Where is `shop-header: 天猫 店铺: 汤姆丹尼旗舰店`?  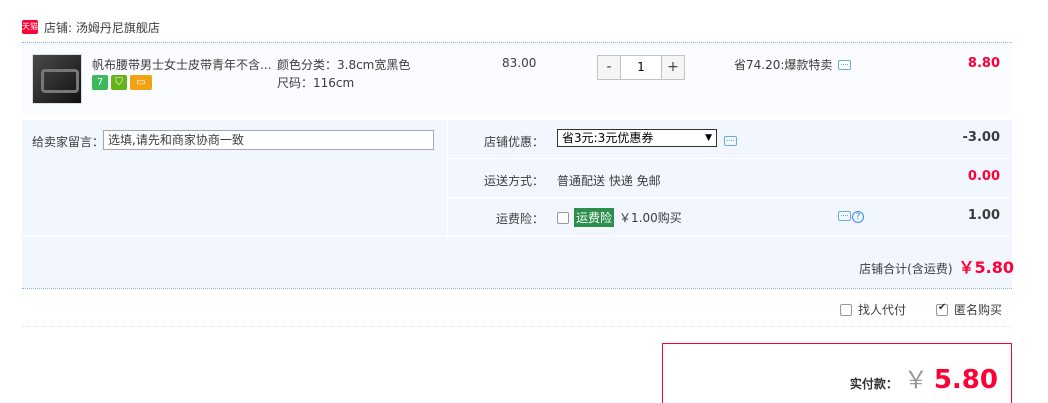
shop-header: 天猫 店铺: 汤姆丹尼旗舰店 is located at coordinates (91, 27).